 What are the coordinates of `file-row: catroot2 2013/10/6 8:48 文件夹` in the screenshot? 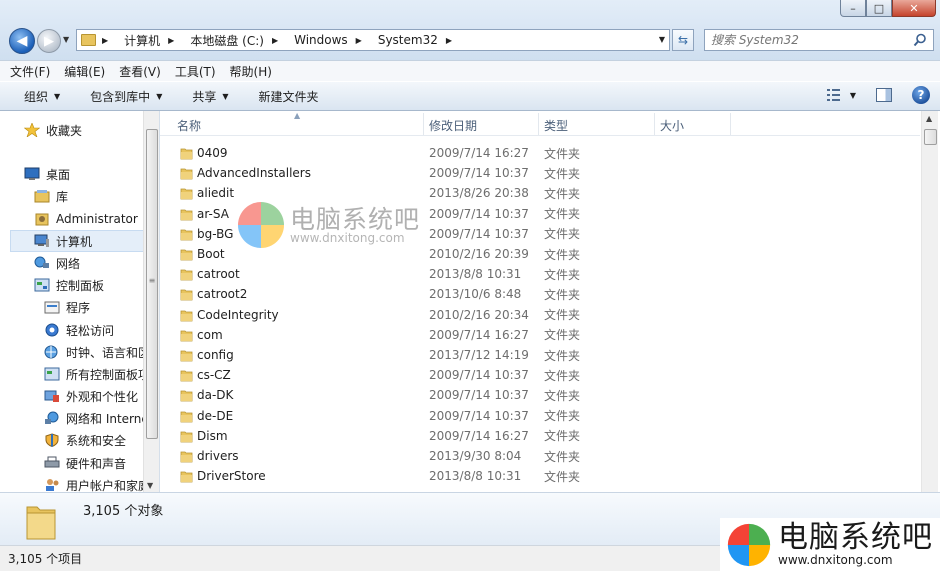 It's located at (540, 294).